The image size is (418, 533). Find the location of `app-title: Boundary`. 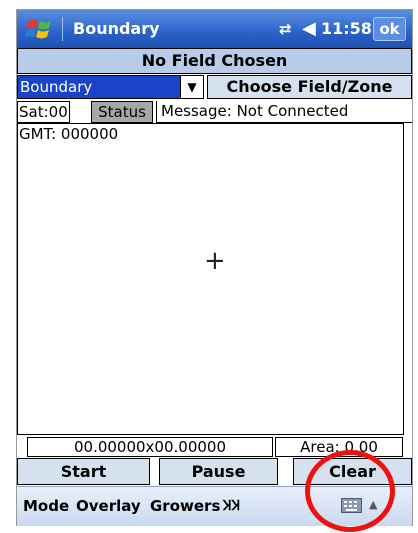

app-title: Boundary is located at coordinates (116, 28).